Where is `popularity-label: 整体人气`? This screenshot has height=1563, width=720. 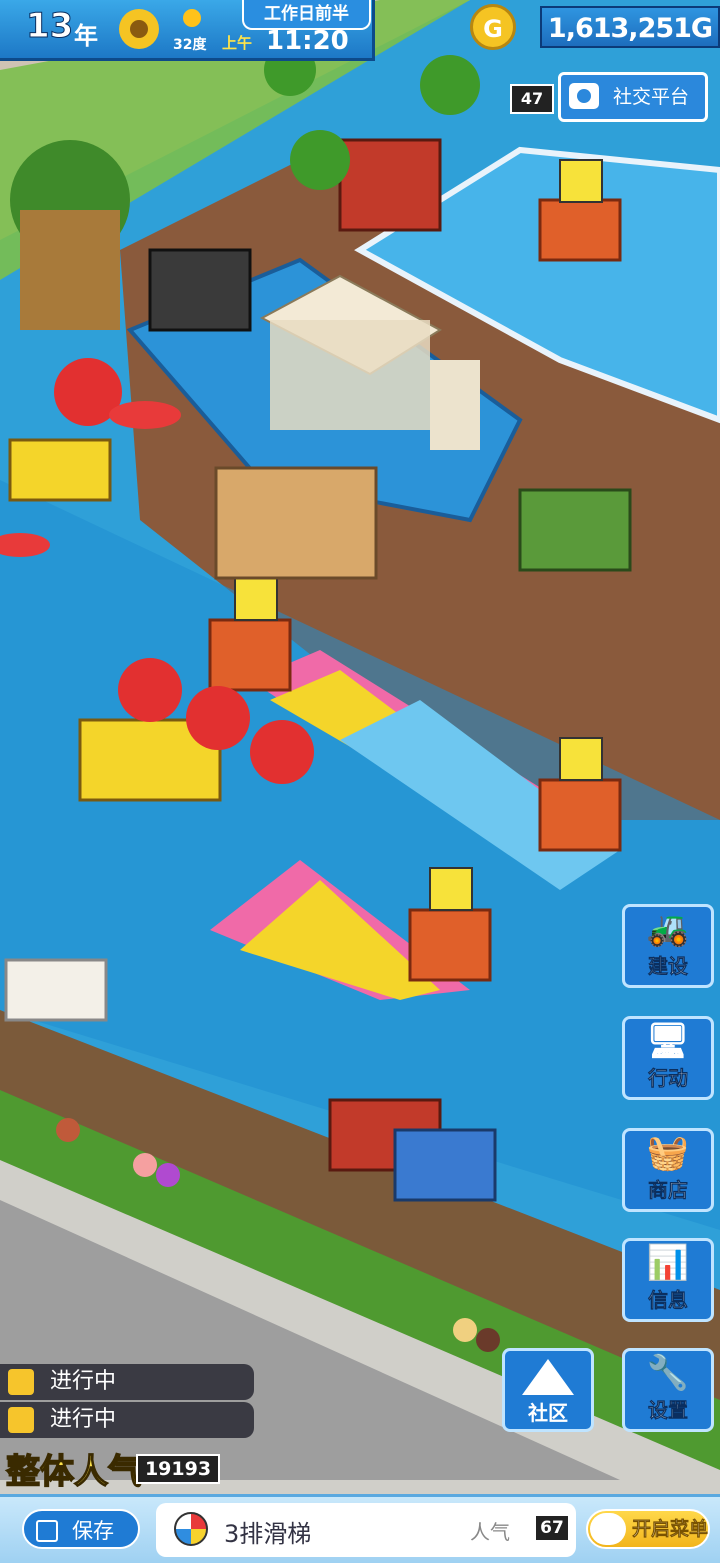
popularity-label: 整体人气 is located at coordinates (74, 1472).